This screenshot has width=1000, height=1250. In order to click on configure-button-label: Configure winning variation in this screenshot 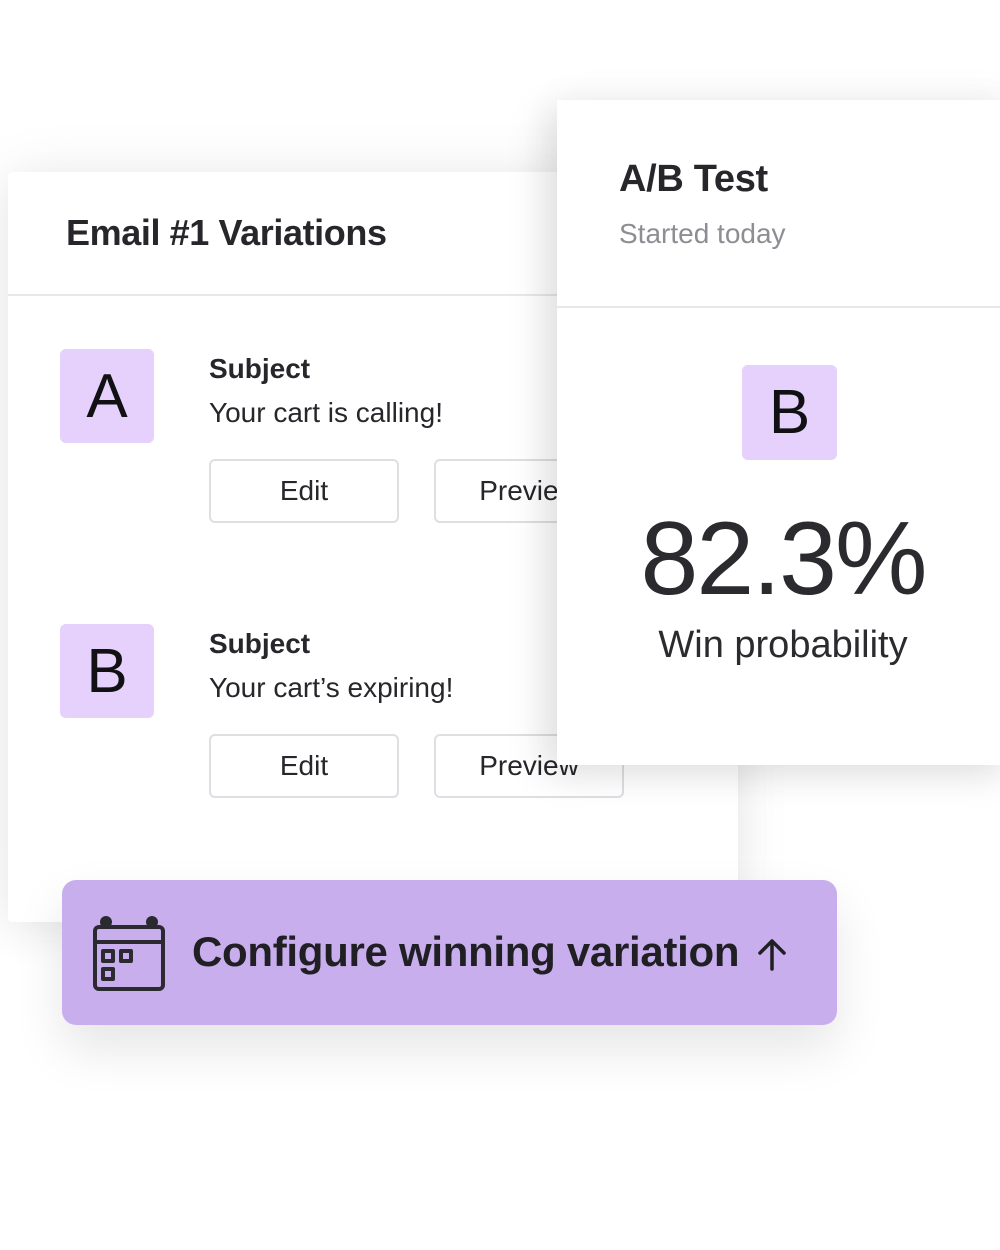, I will do `click(466, 951)`.